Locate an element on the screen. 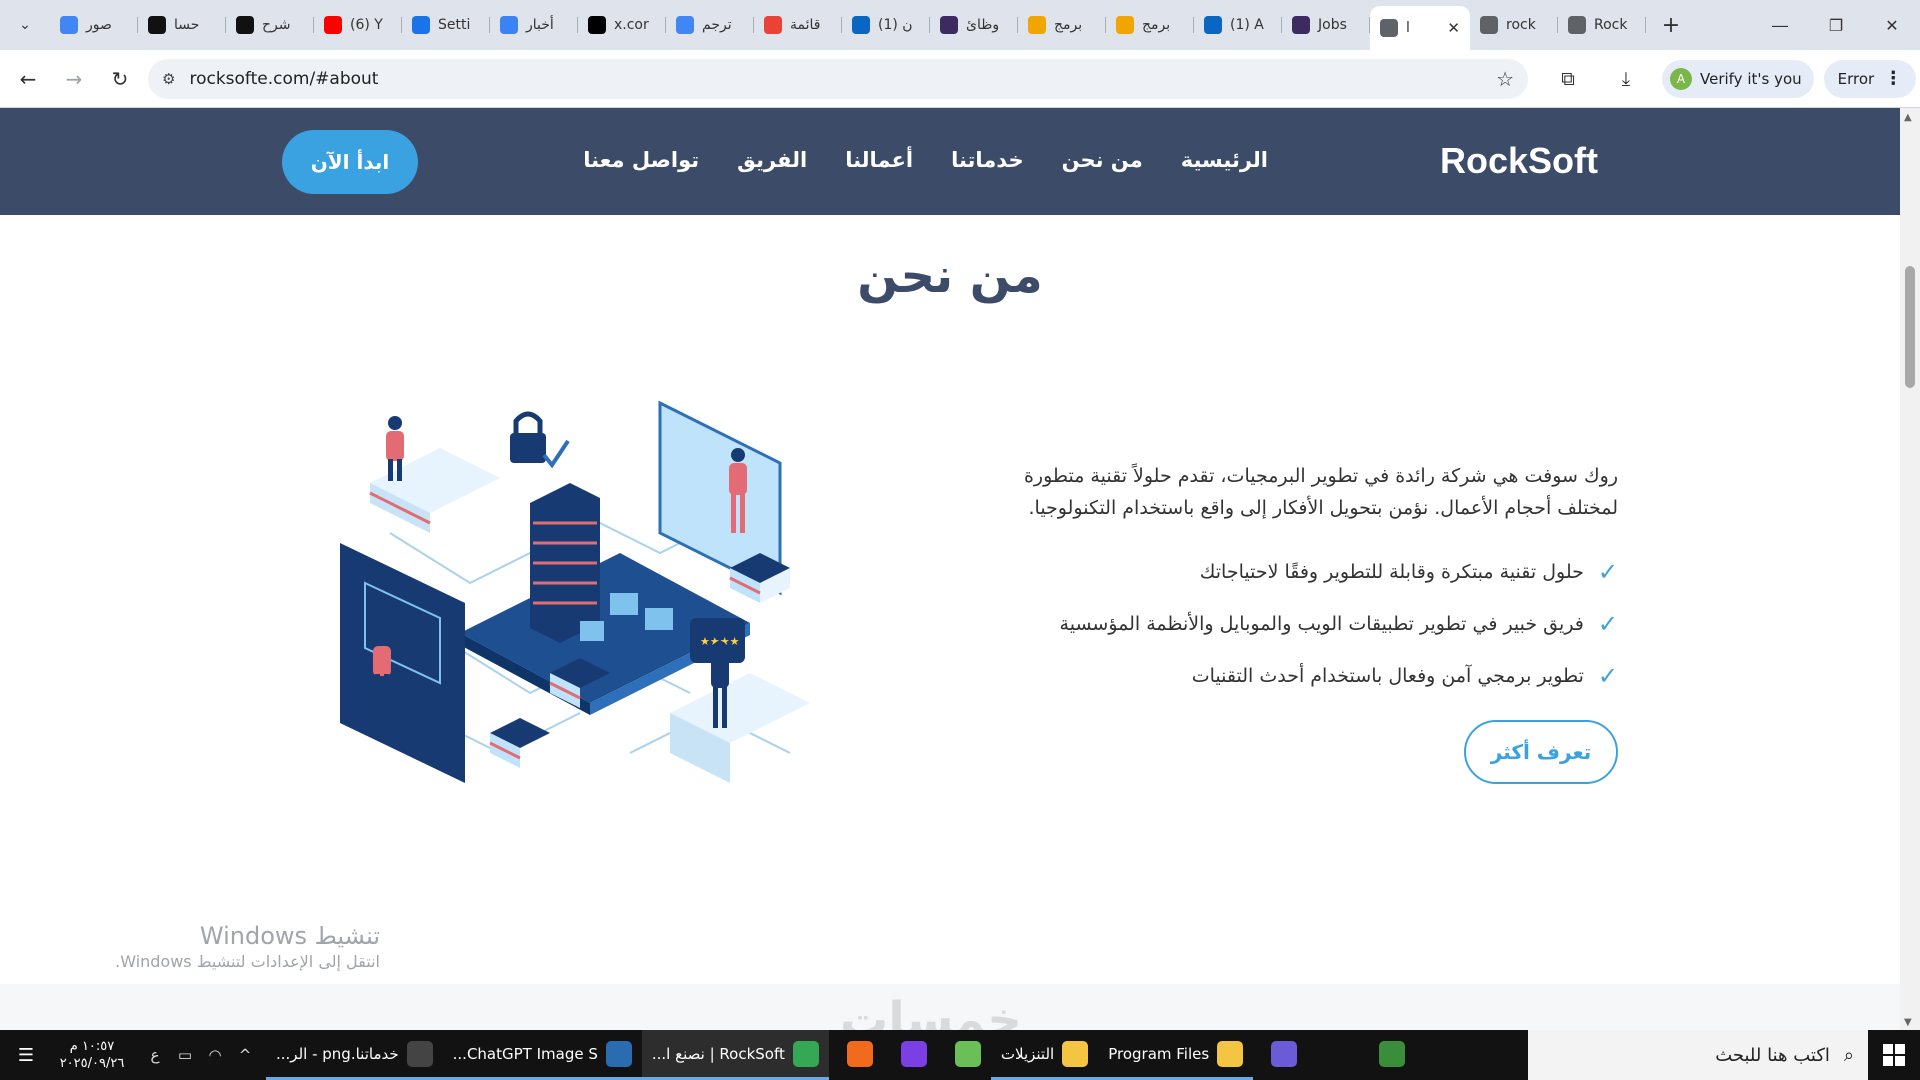 The width and height of the screenshot is (1920, 1080). scrollbar-thumb is located at coordinates (1910, 327).